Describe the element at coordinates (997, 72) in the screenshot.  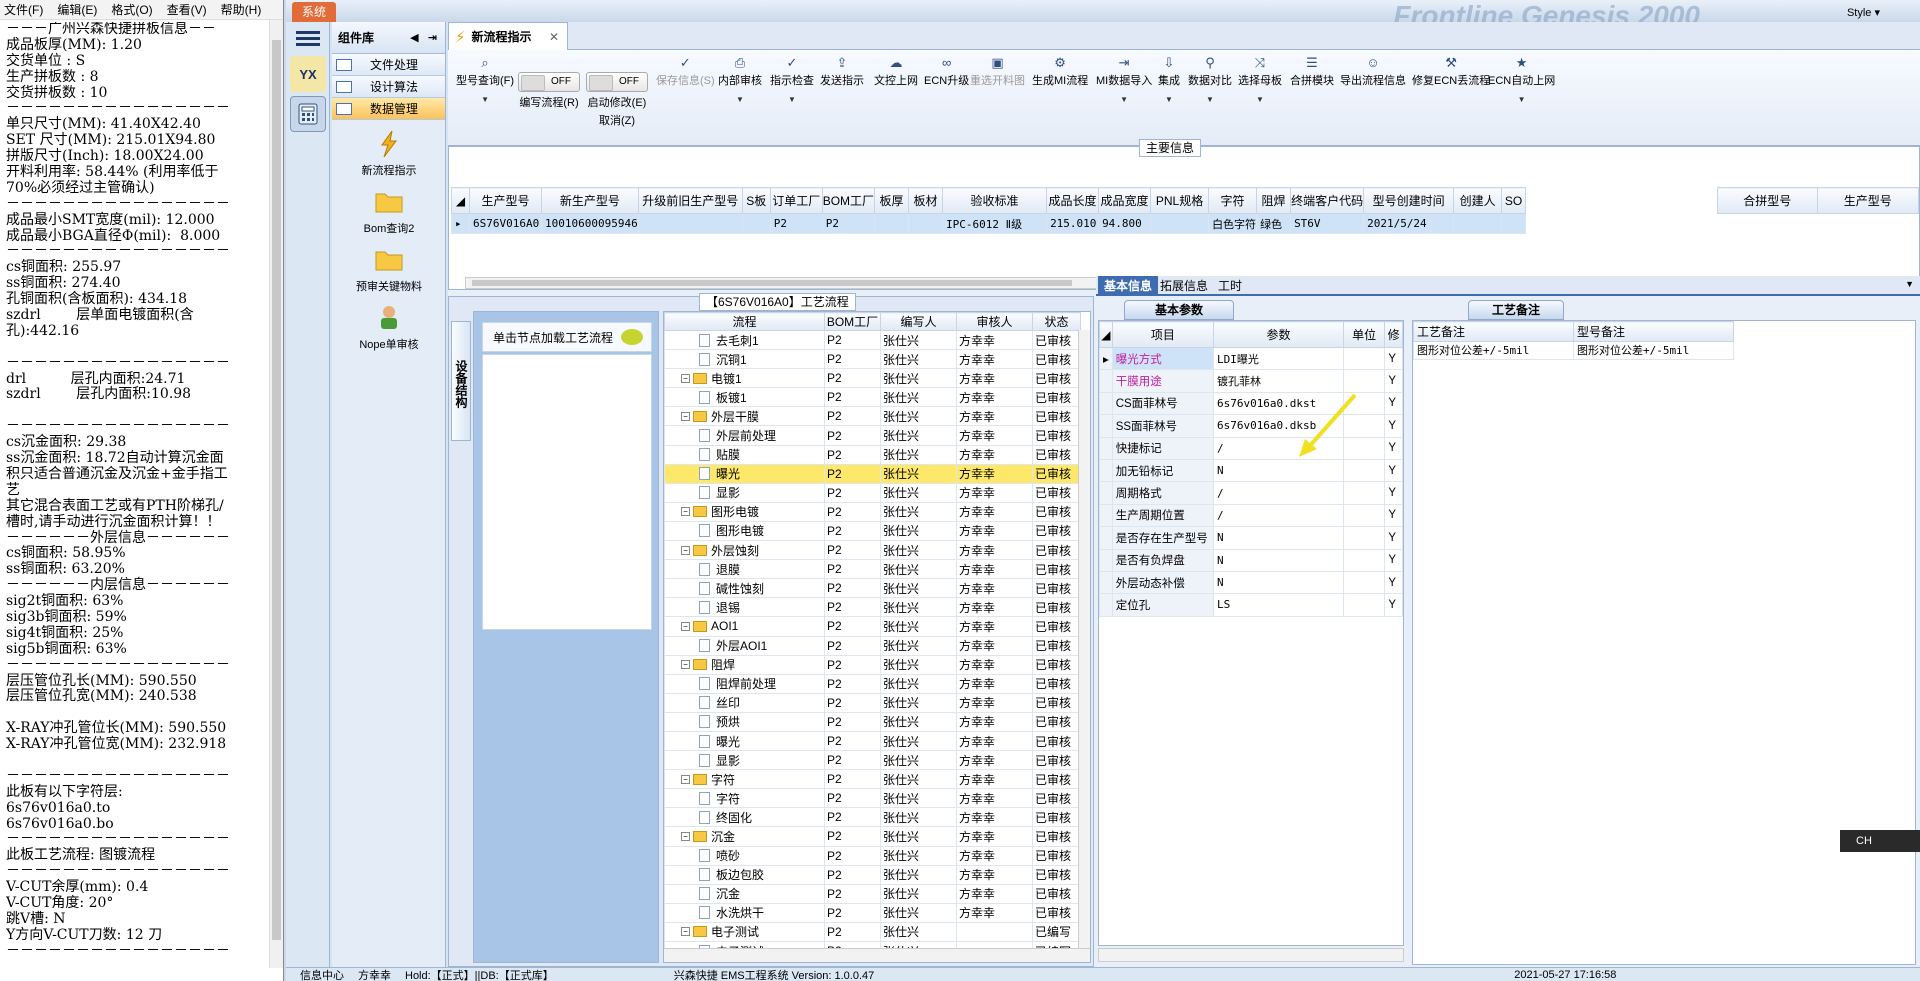
I see `toolbar-button: ▣ 重选开料图` at that location.